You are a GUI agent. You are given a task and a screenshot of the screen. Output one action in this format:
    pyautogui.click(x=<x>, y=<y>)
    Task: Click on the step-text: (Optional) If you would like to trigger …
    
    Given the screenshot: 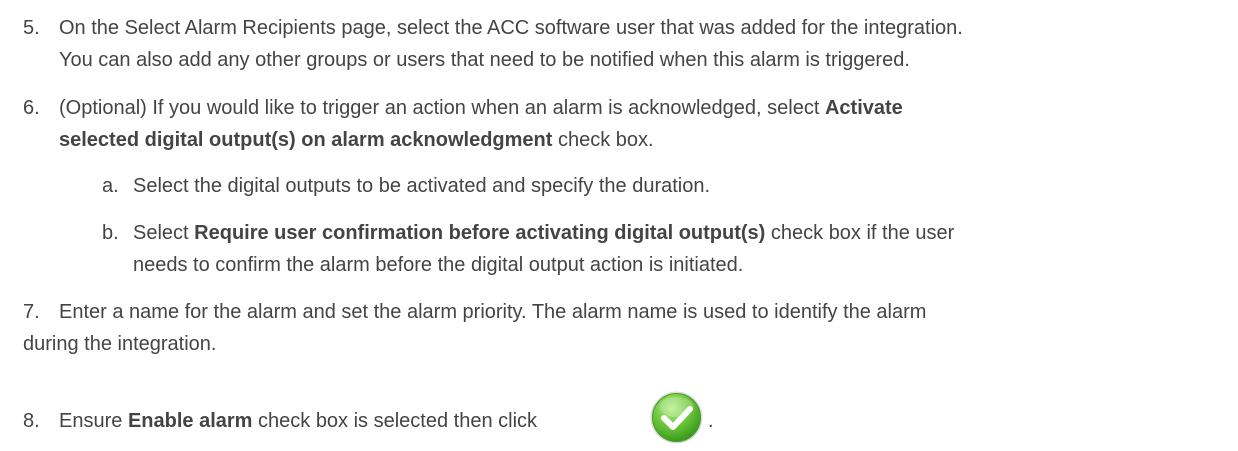 What is the action you would take?
    pyautogui.click(x=481, y=108)
    